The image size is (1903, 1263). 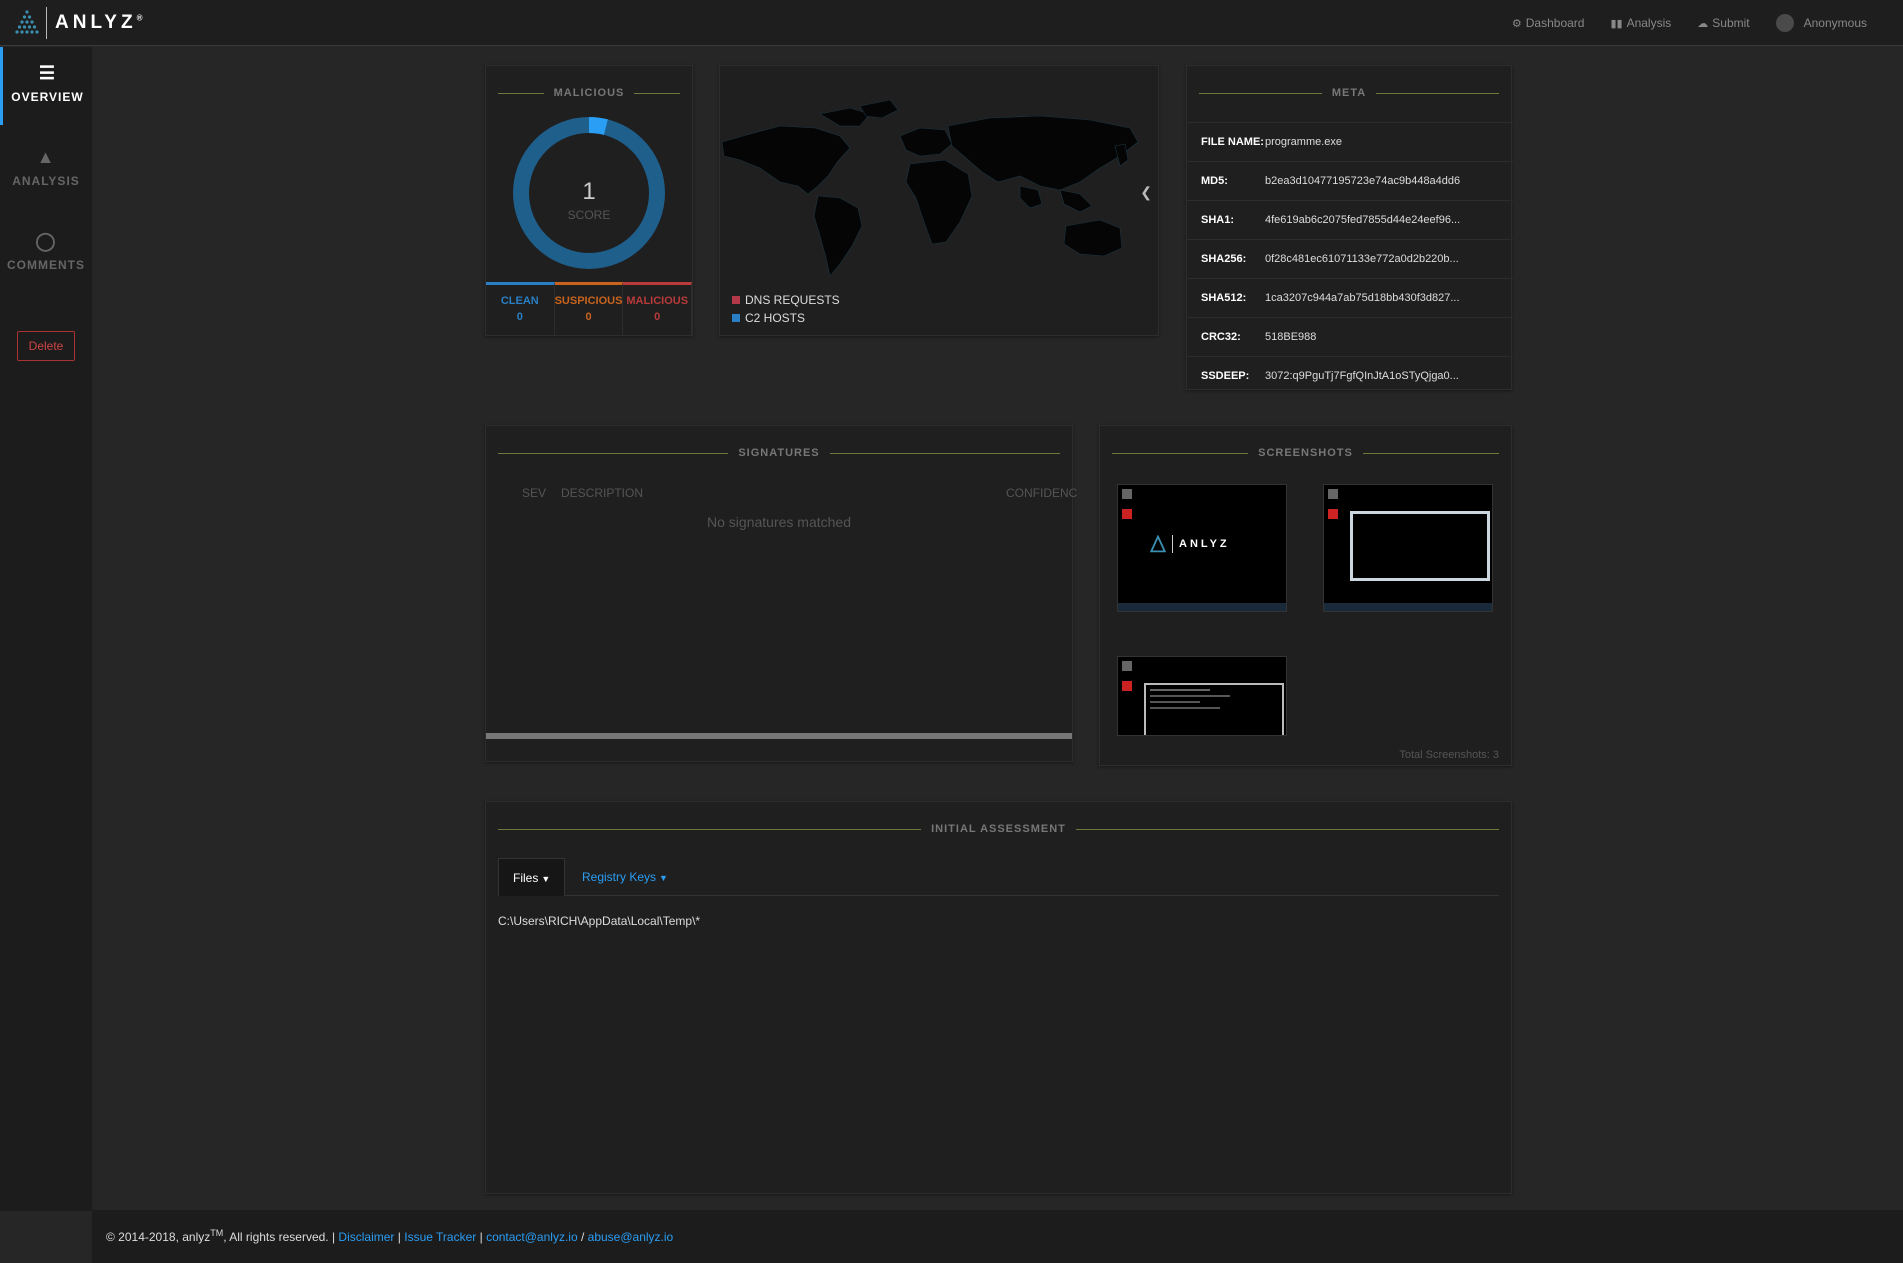 What do you see at coordinates (1146, 192) in the screenshot?
I see `chevron-left-icon: ❮` at bounding box center [1146, 192].